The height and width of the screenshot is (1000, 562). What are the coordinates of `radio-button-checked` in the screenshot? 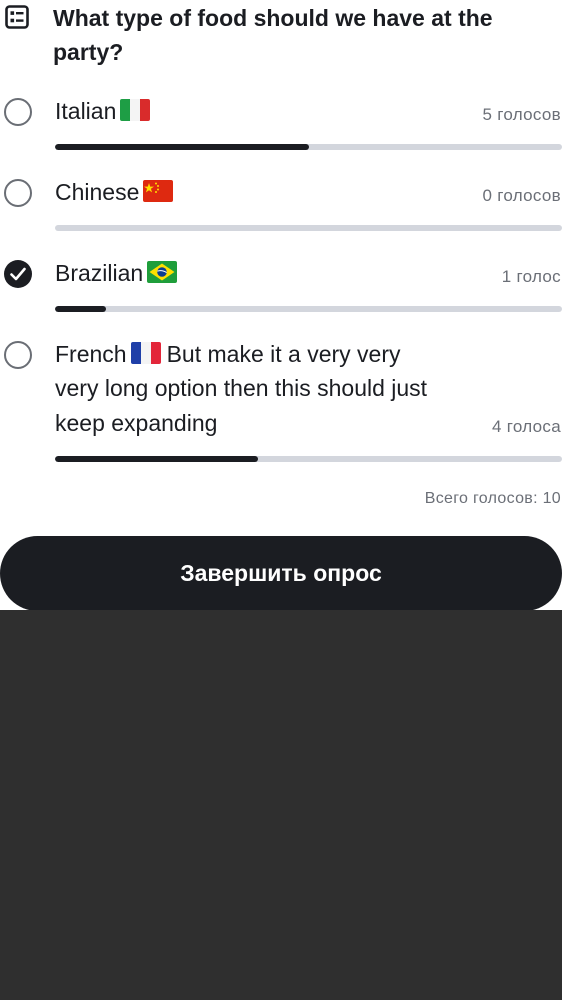 It's located at (18, 274).